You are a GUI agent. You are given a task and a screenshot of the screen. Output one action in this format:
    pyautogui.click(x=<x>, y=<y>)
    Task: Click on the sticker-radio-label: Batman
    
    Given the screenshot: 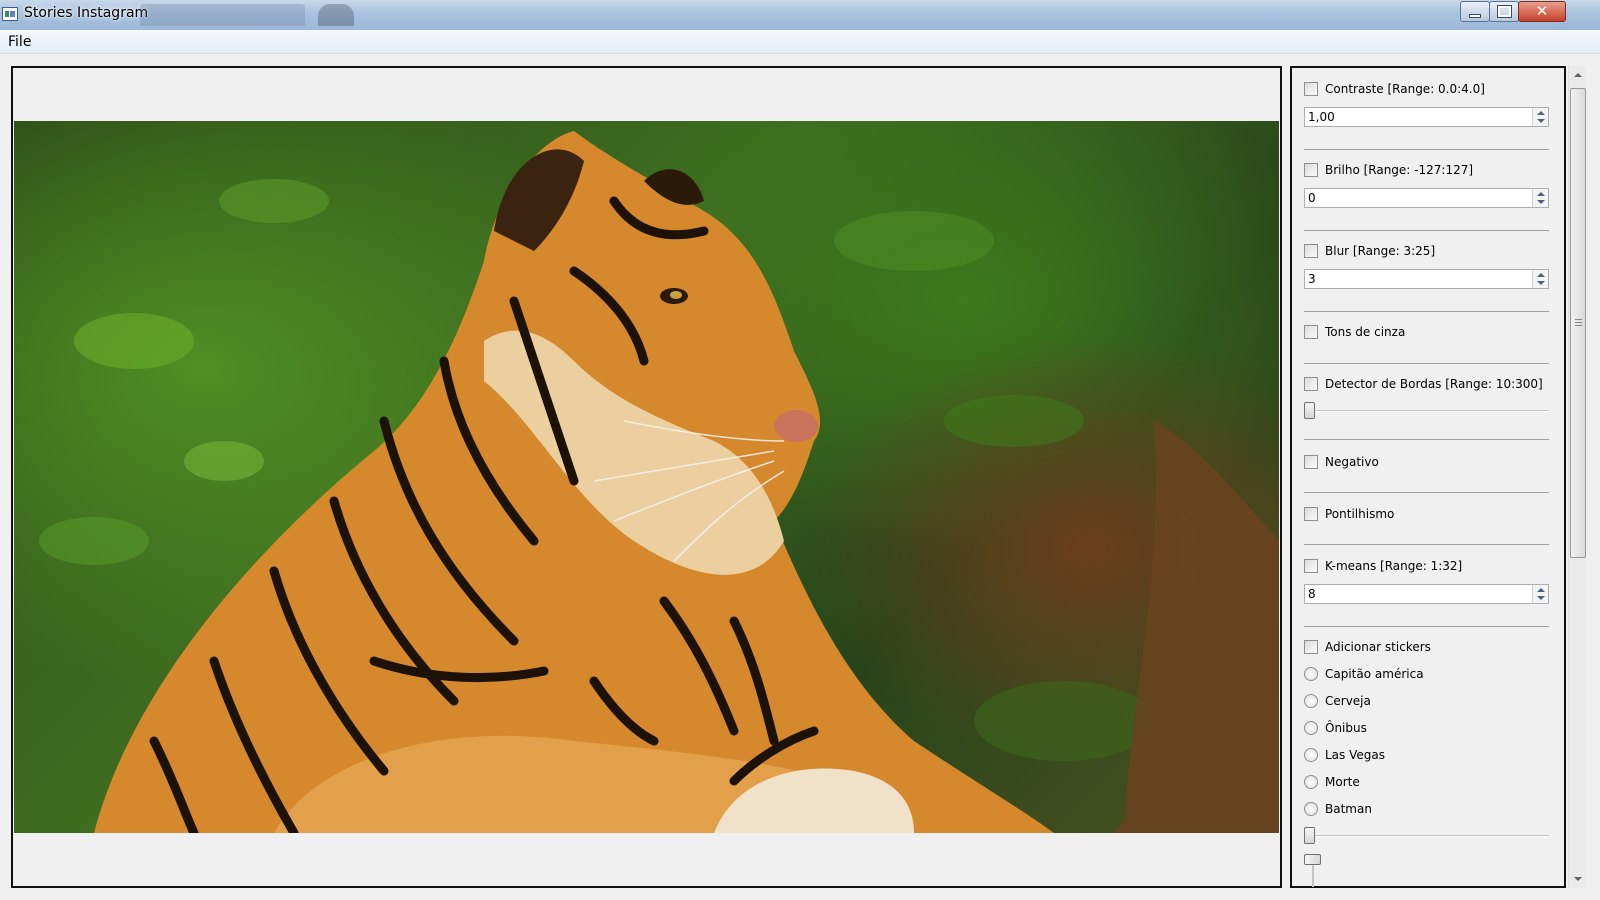 What is the action you would take?
    pyautogui.click(x=1348, y=809)
    